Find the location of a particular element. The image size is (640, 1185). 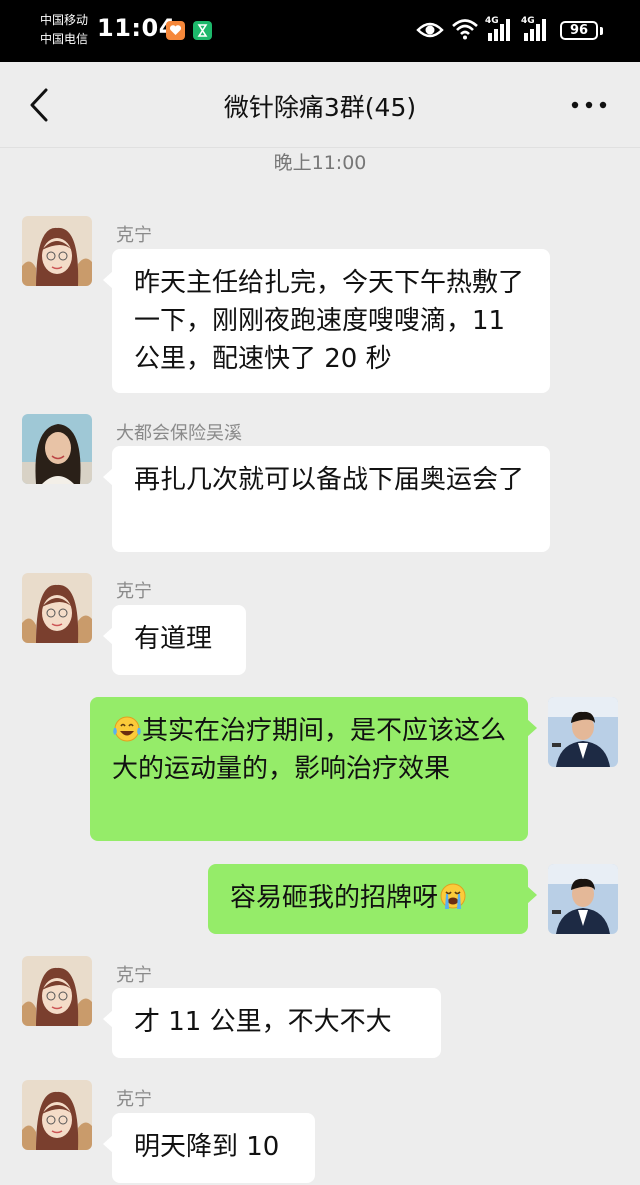

message-text: 其实在治疗期间，是不应该这么大的运动量的，影响治疗效果 is located at coordinates (309, 750).